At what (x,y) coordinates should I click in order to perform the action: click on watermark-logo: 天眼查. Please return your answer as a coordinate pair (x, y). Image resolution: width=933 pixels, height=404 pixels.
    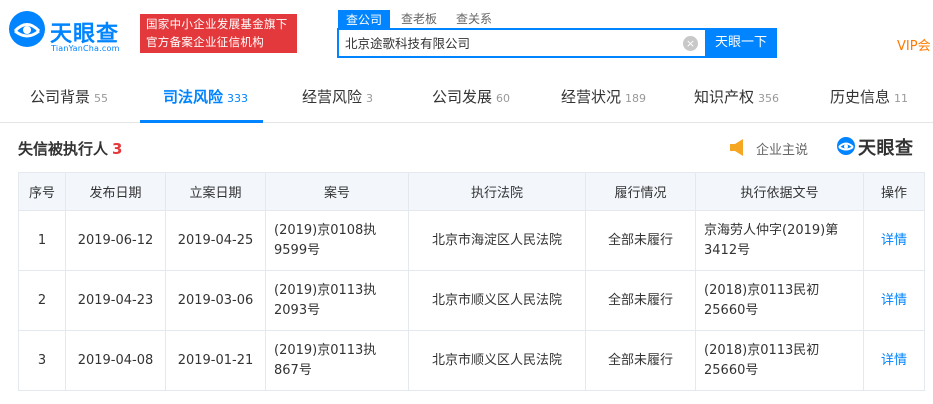
    Looking at the image, I should click on (881, 146).